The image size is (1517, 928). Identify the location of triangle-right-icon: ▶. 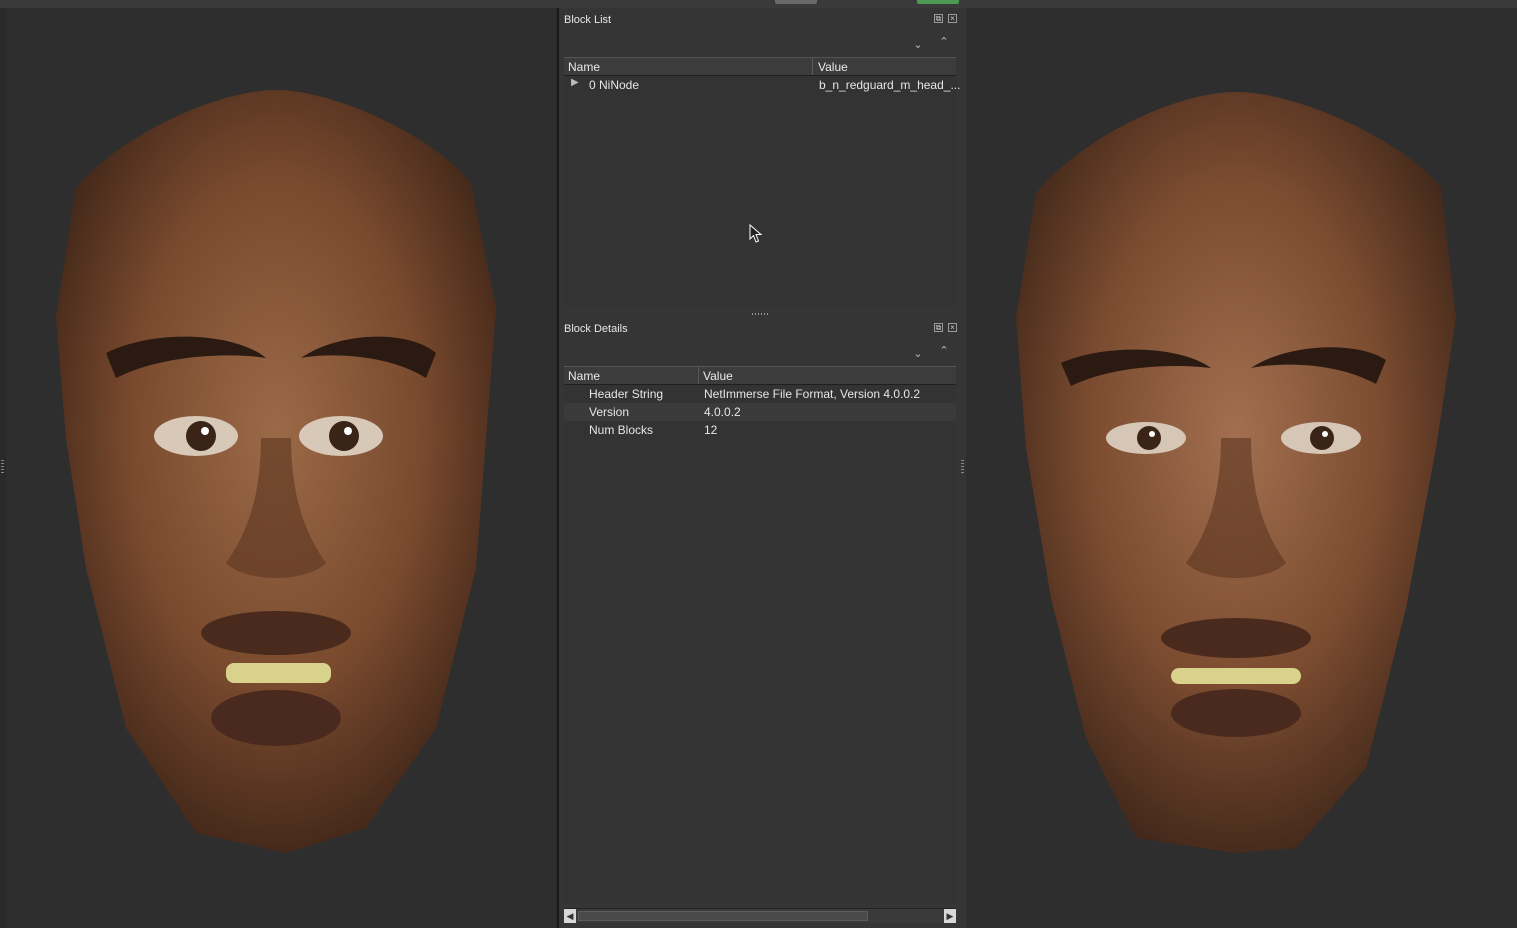
(575, 82).